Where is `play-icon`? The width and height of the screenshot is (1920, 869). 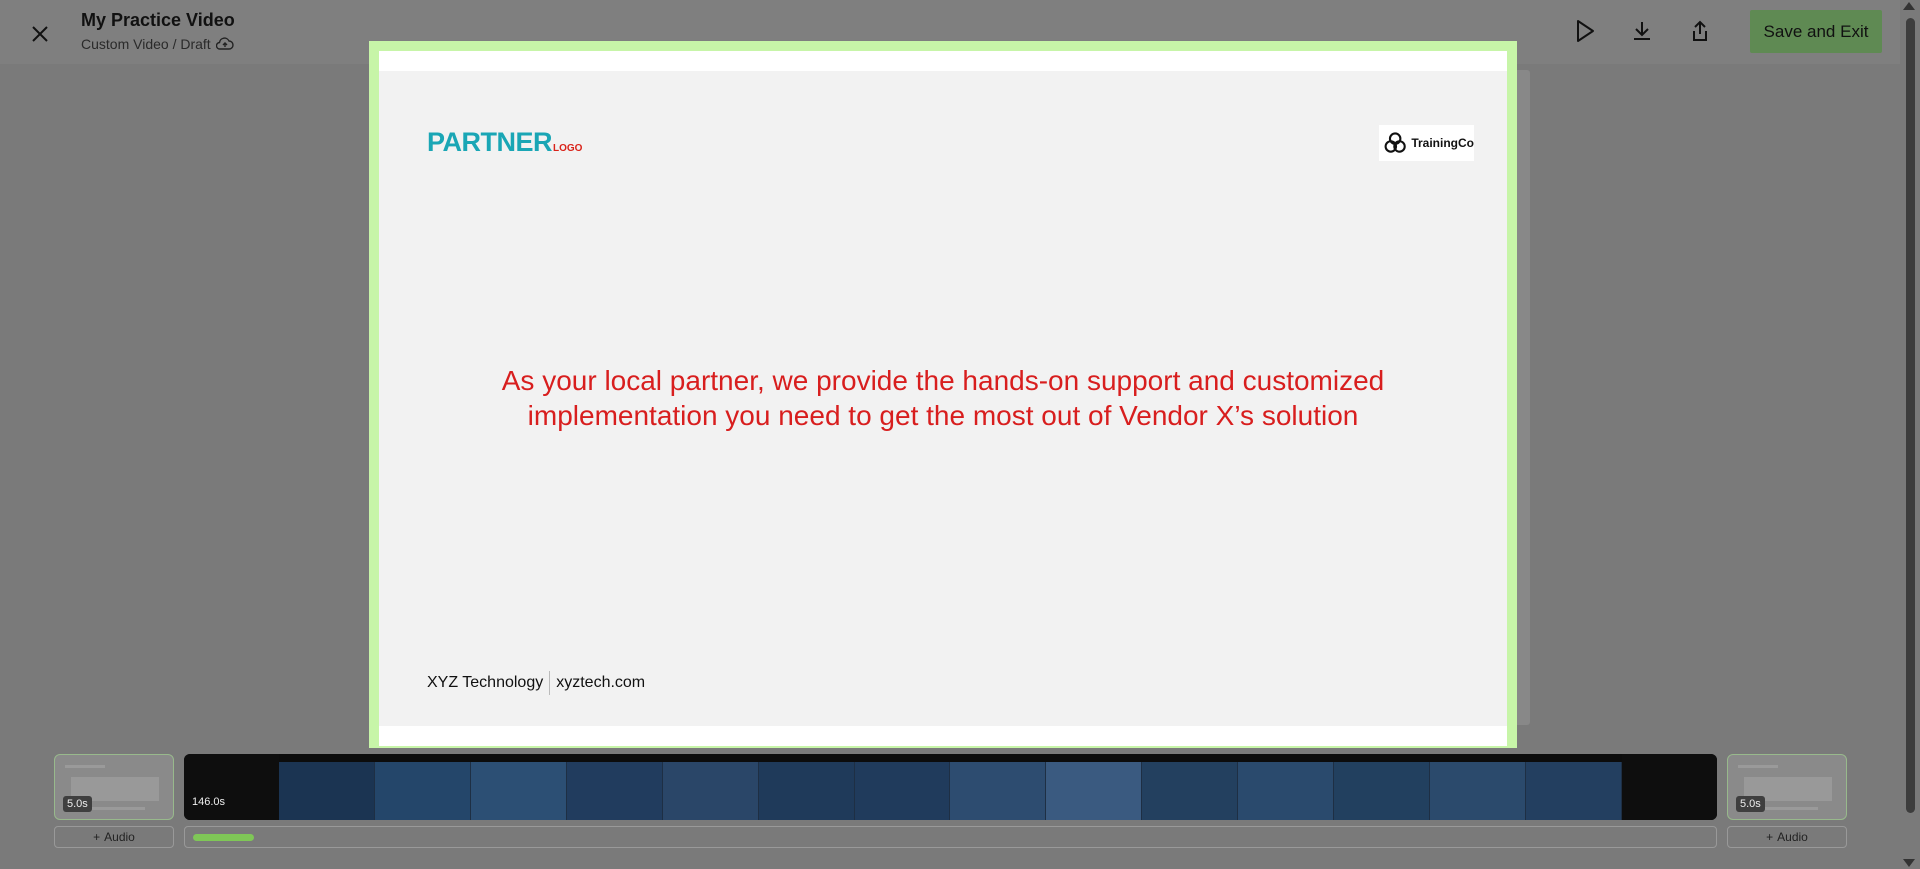 play-icon is located at coordinates (1585, 31).